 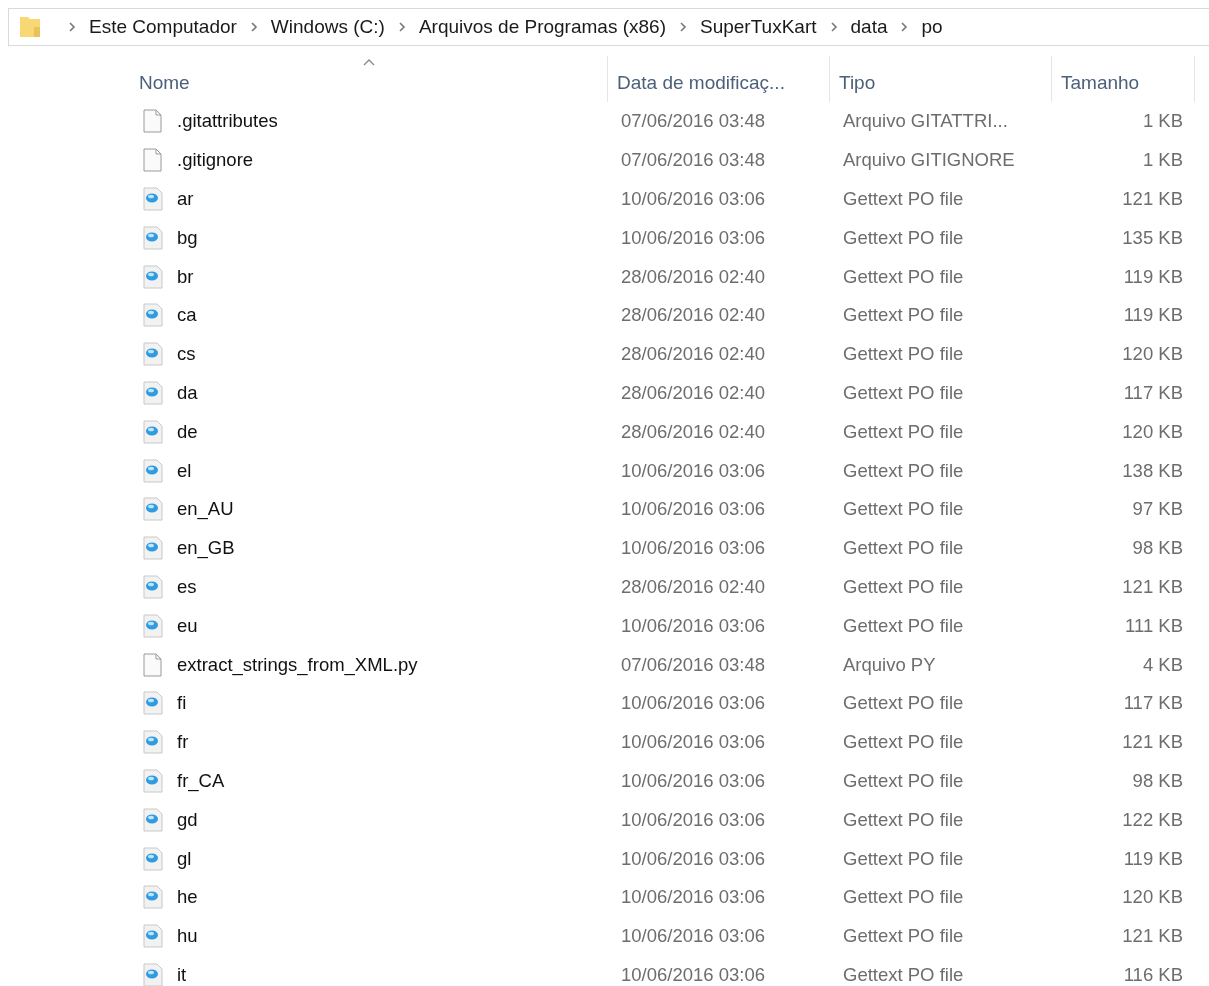 I want to click on table-cell-text: 116 KB, so click(x=1153, y=974).